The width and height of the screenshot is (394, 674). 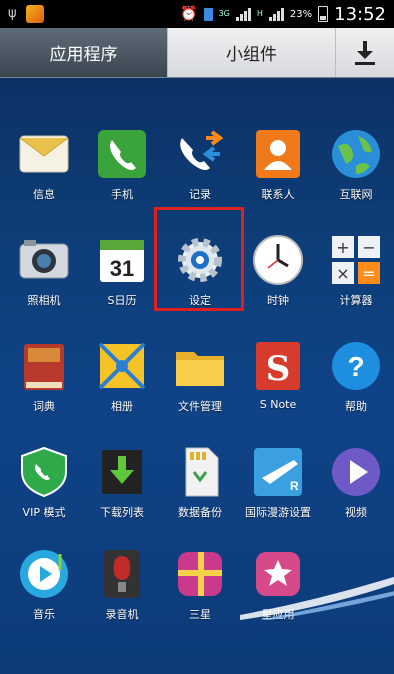 What do you see at coordinates (44, 574) in the screenshot?
I see `music-icon` at bounding box center [44, 574].